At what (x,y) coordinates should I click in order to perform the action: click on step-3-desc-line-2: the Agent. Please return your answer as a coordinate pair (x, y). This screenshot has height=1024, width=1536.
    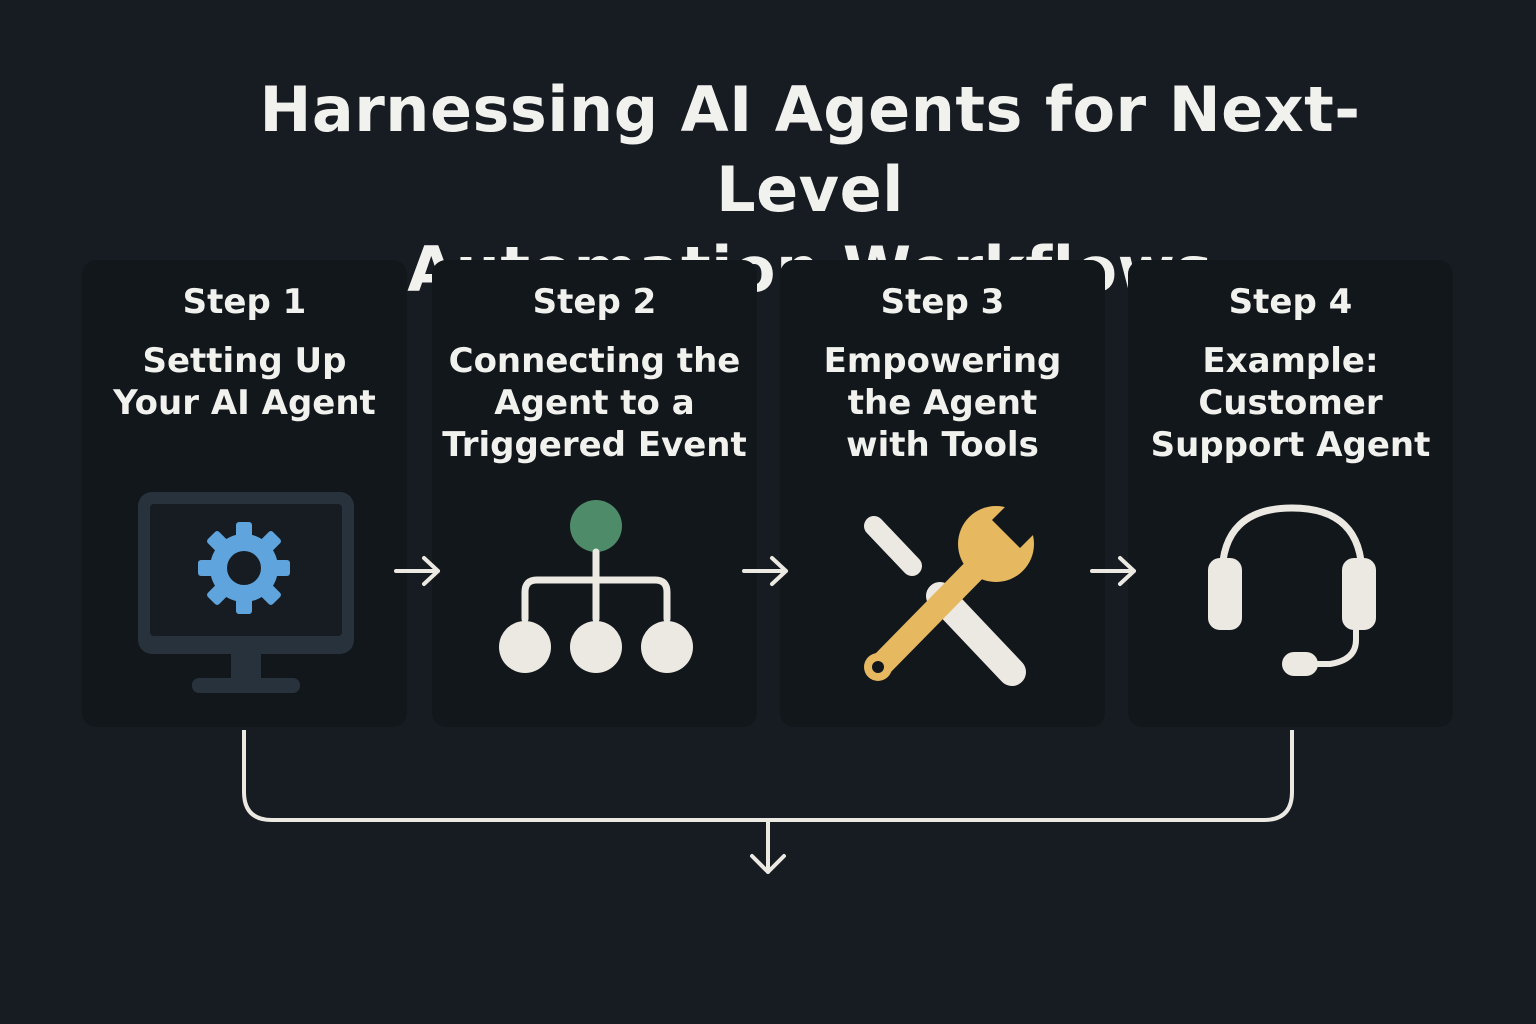
    Looking at the image, I should click on (942, 403).